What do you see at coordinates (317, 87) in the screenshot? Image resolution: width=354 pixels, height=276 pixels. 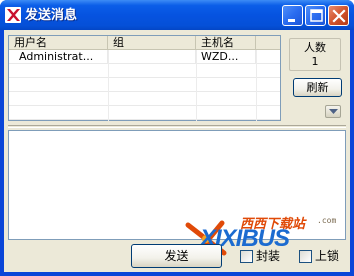 I see `refresh-button: 刷新` at bounding box center [317, 87].